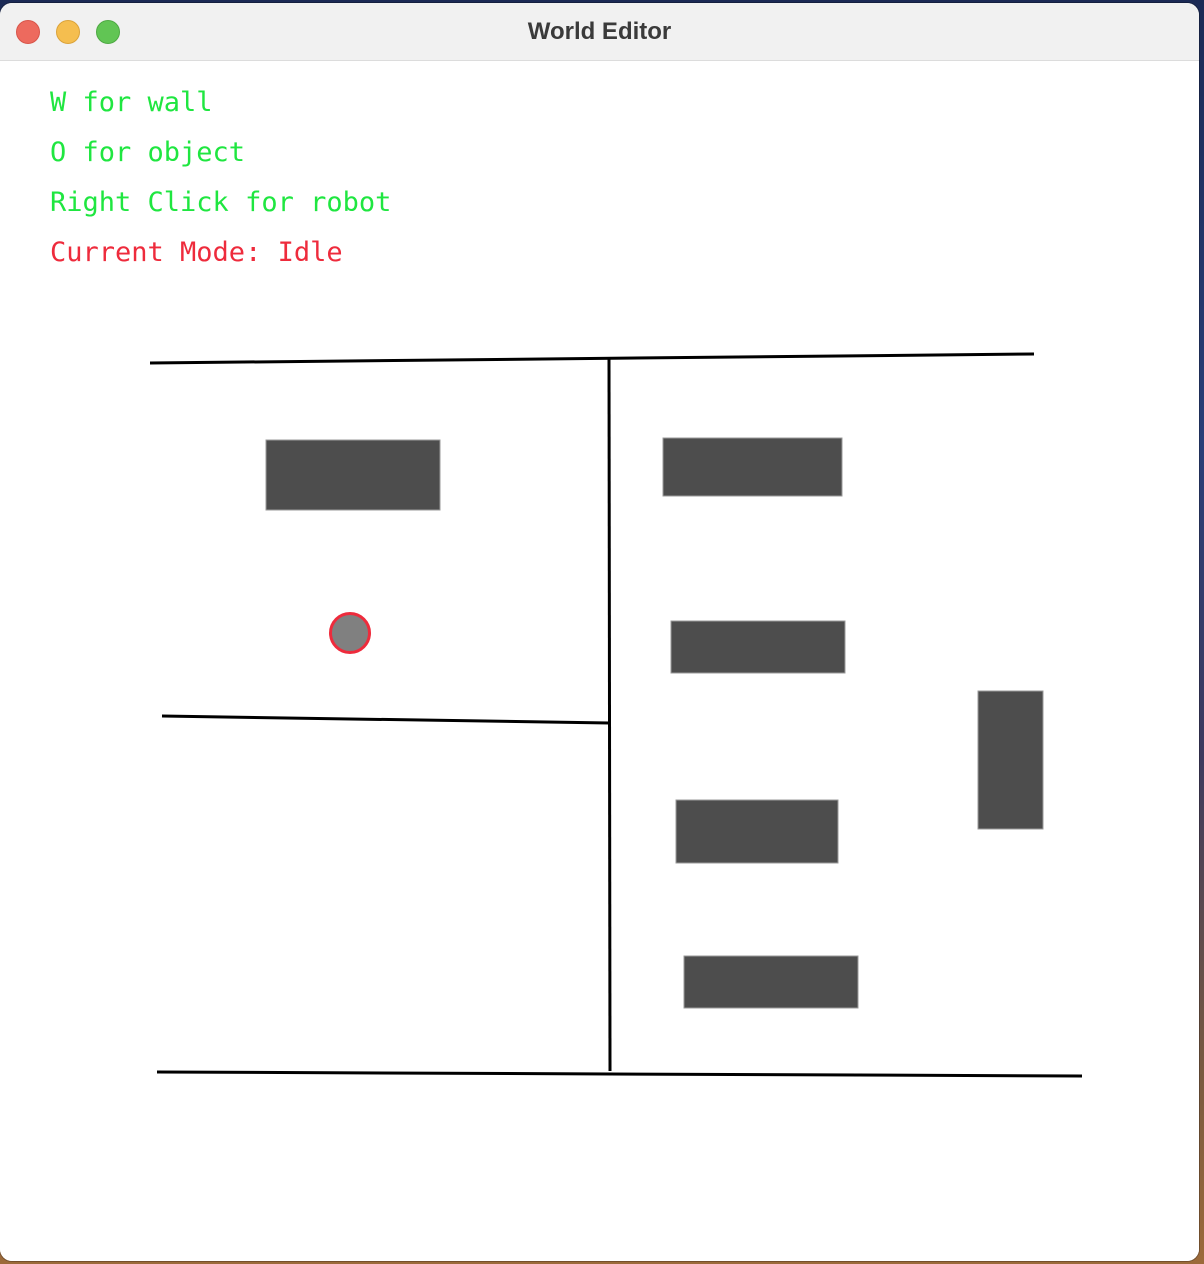 This screenshot has width=1204, height=1264. Describe the element at coordinates (350, 633) in the screenshot. I see `robot` at that location.